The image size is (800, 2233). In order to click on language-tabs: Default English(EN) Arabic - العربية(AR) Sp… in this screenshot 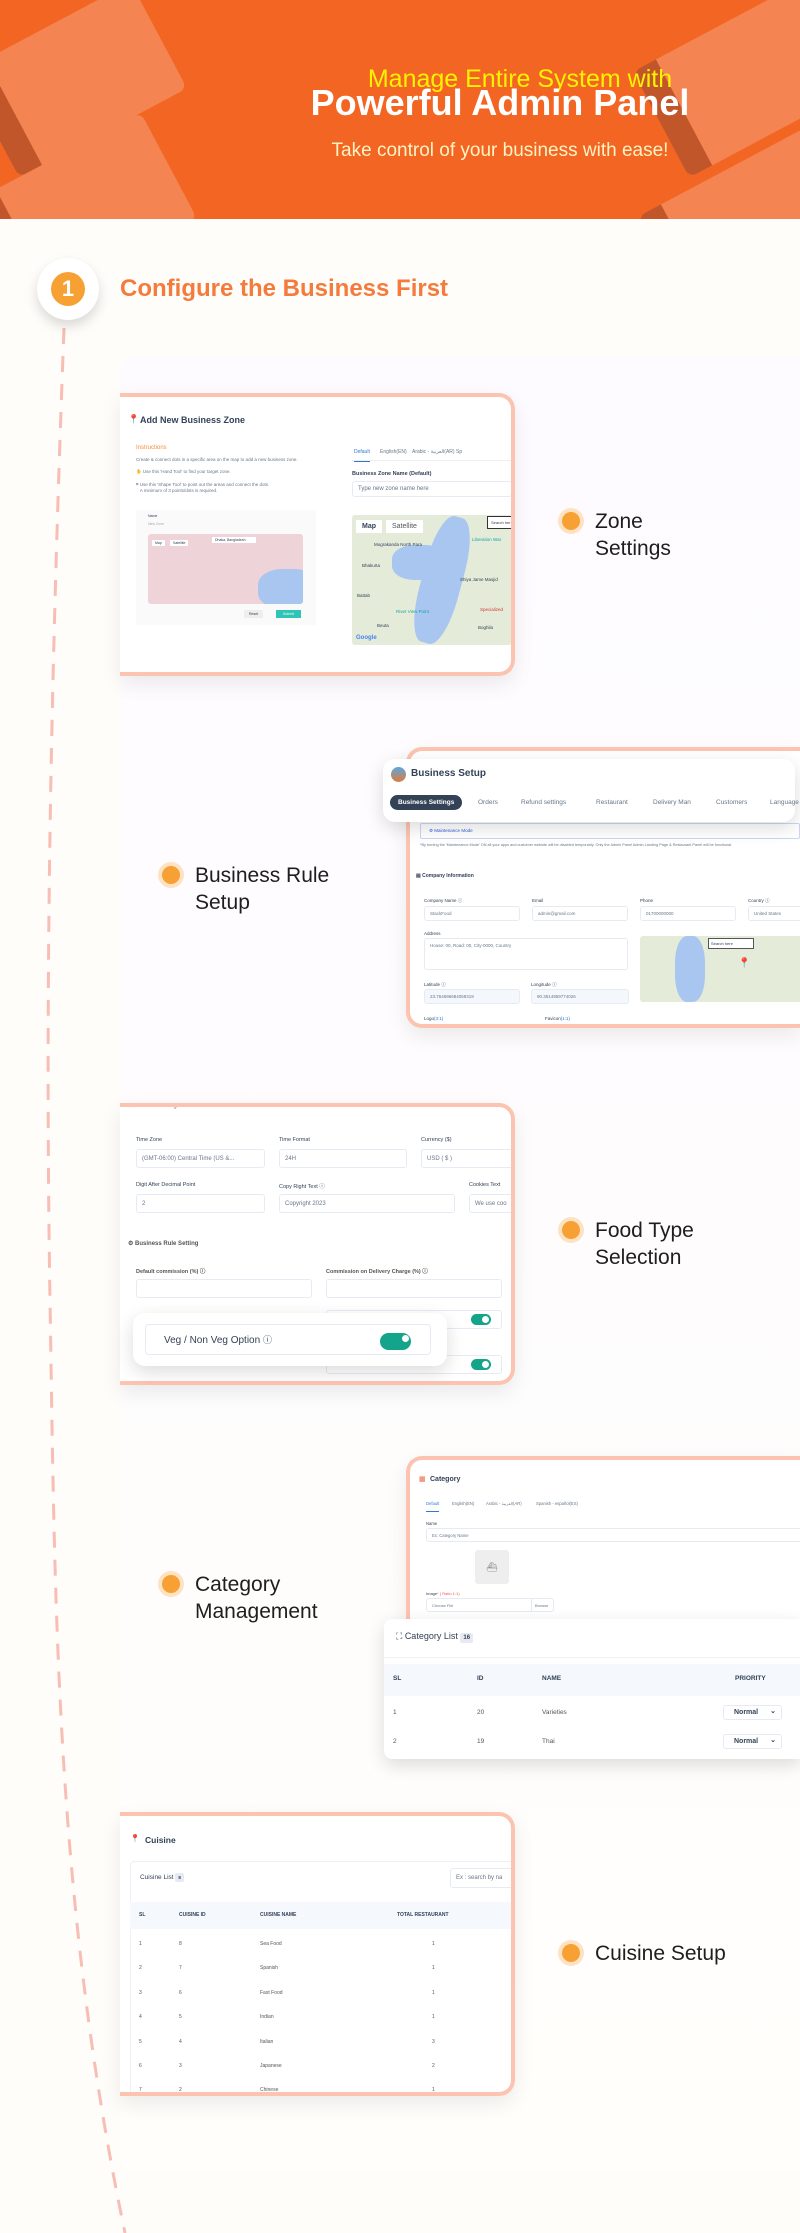, I will do `click(526, 1506)`.